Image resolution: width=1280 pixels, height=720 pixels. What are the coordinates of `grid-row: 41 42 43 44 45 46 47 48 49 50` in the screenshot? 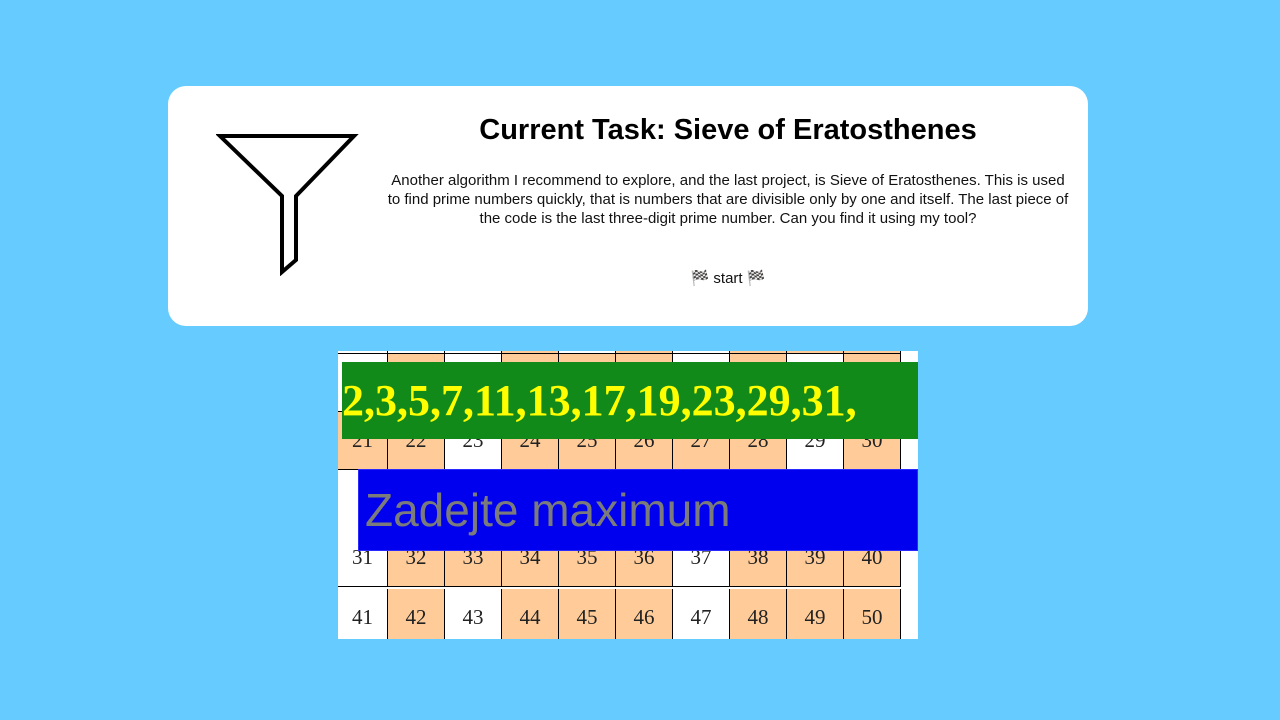 It's located at (619, 614).